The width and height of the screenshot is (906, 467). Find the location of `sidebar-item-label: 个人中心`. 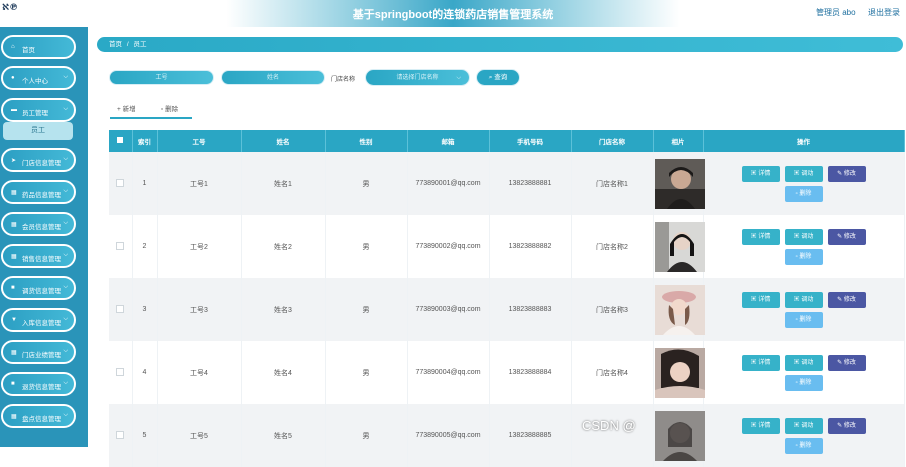

sidebar-item-label: 个人中心 is located at coordinates (35, 81).